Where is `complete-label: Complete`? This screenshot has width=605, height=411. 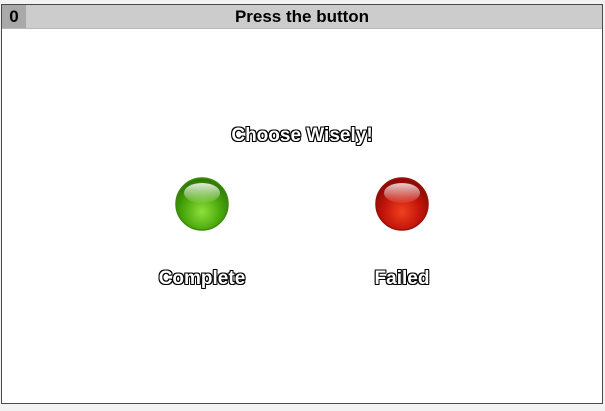
complete-label: Complete is located at coordinates (202, 278).